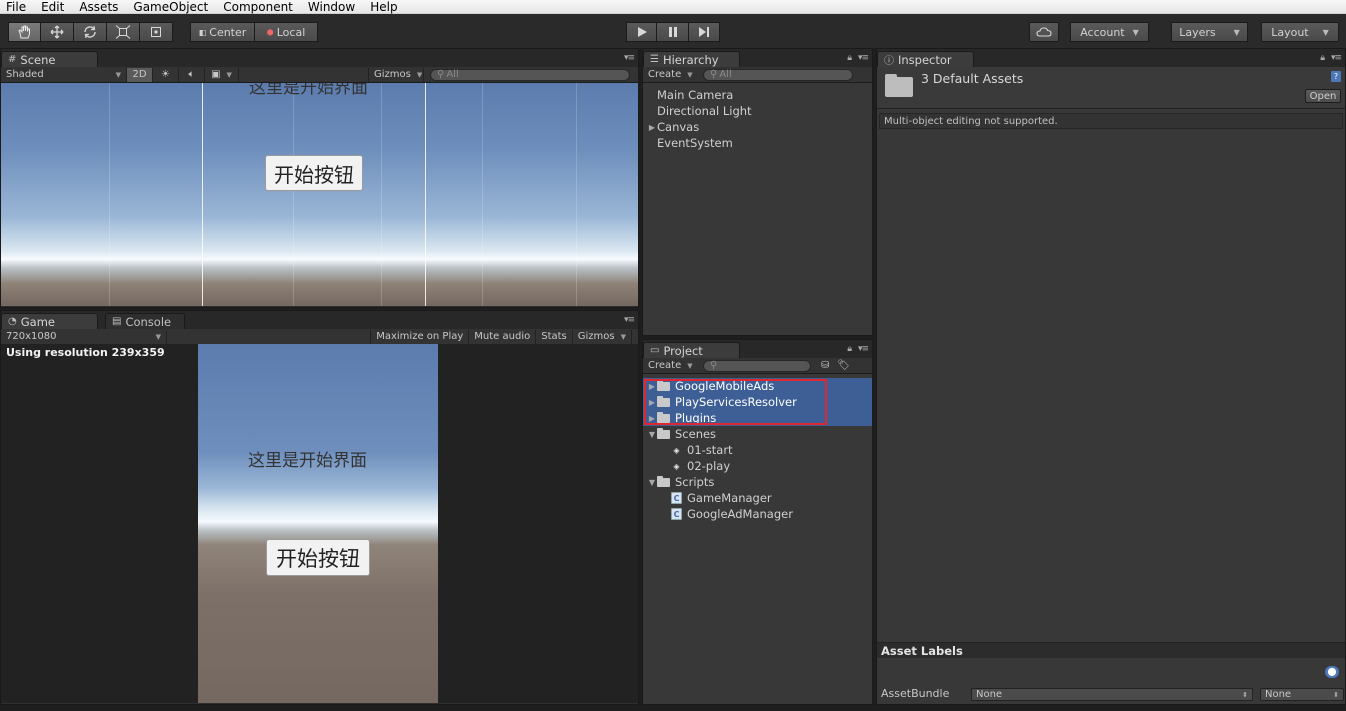 This screenshot has width=1346, height=711. Describe the element at coordinates (64, 74) in the screenshot. I see `shading-dropdown: Shaded ▼` at that location.